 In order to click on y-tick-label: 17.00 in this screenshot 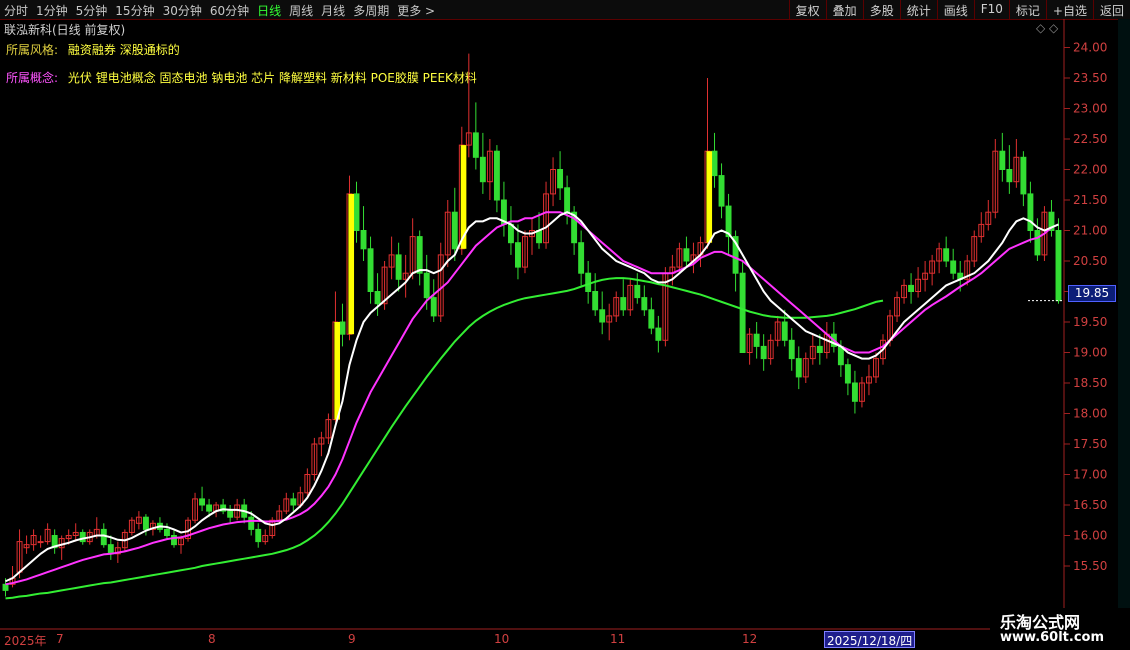, I will do `click(1090, 475)`.